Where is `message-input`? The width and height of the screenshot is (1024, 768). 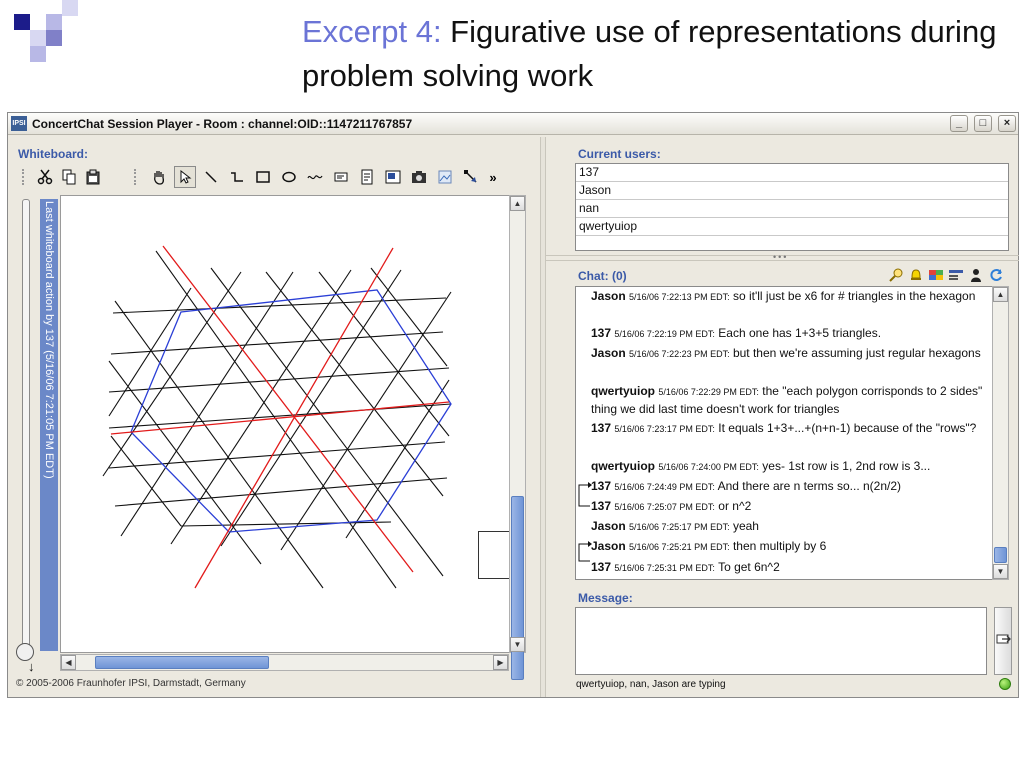 message-input is located at coordinates (781, 641).